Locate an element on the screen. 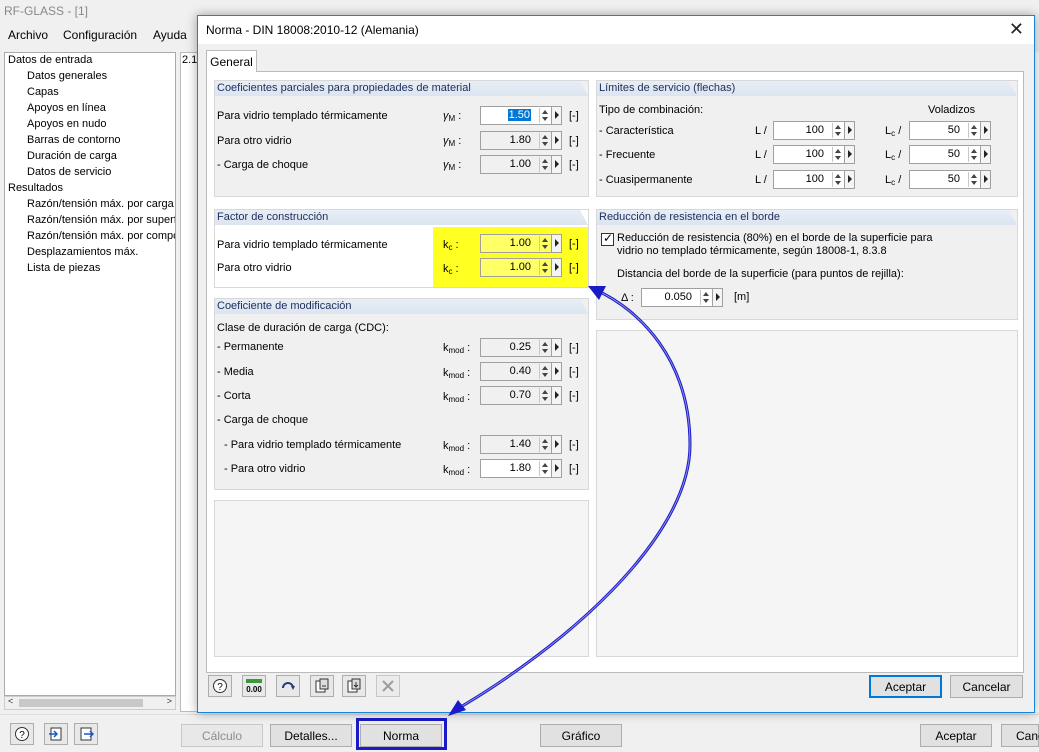 Image resolution: width=1039 pixels, height=752 pixels. curved-arrow-path is located at coordinates (571, 501).